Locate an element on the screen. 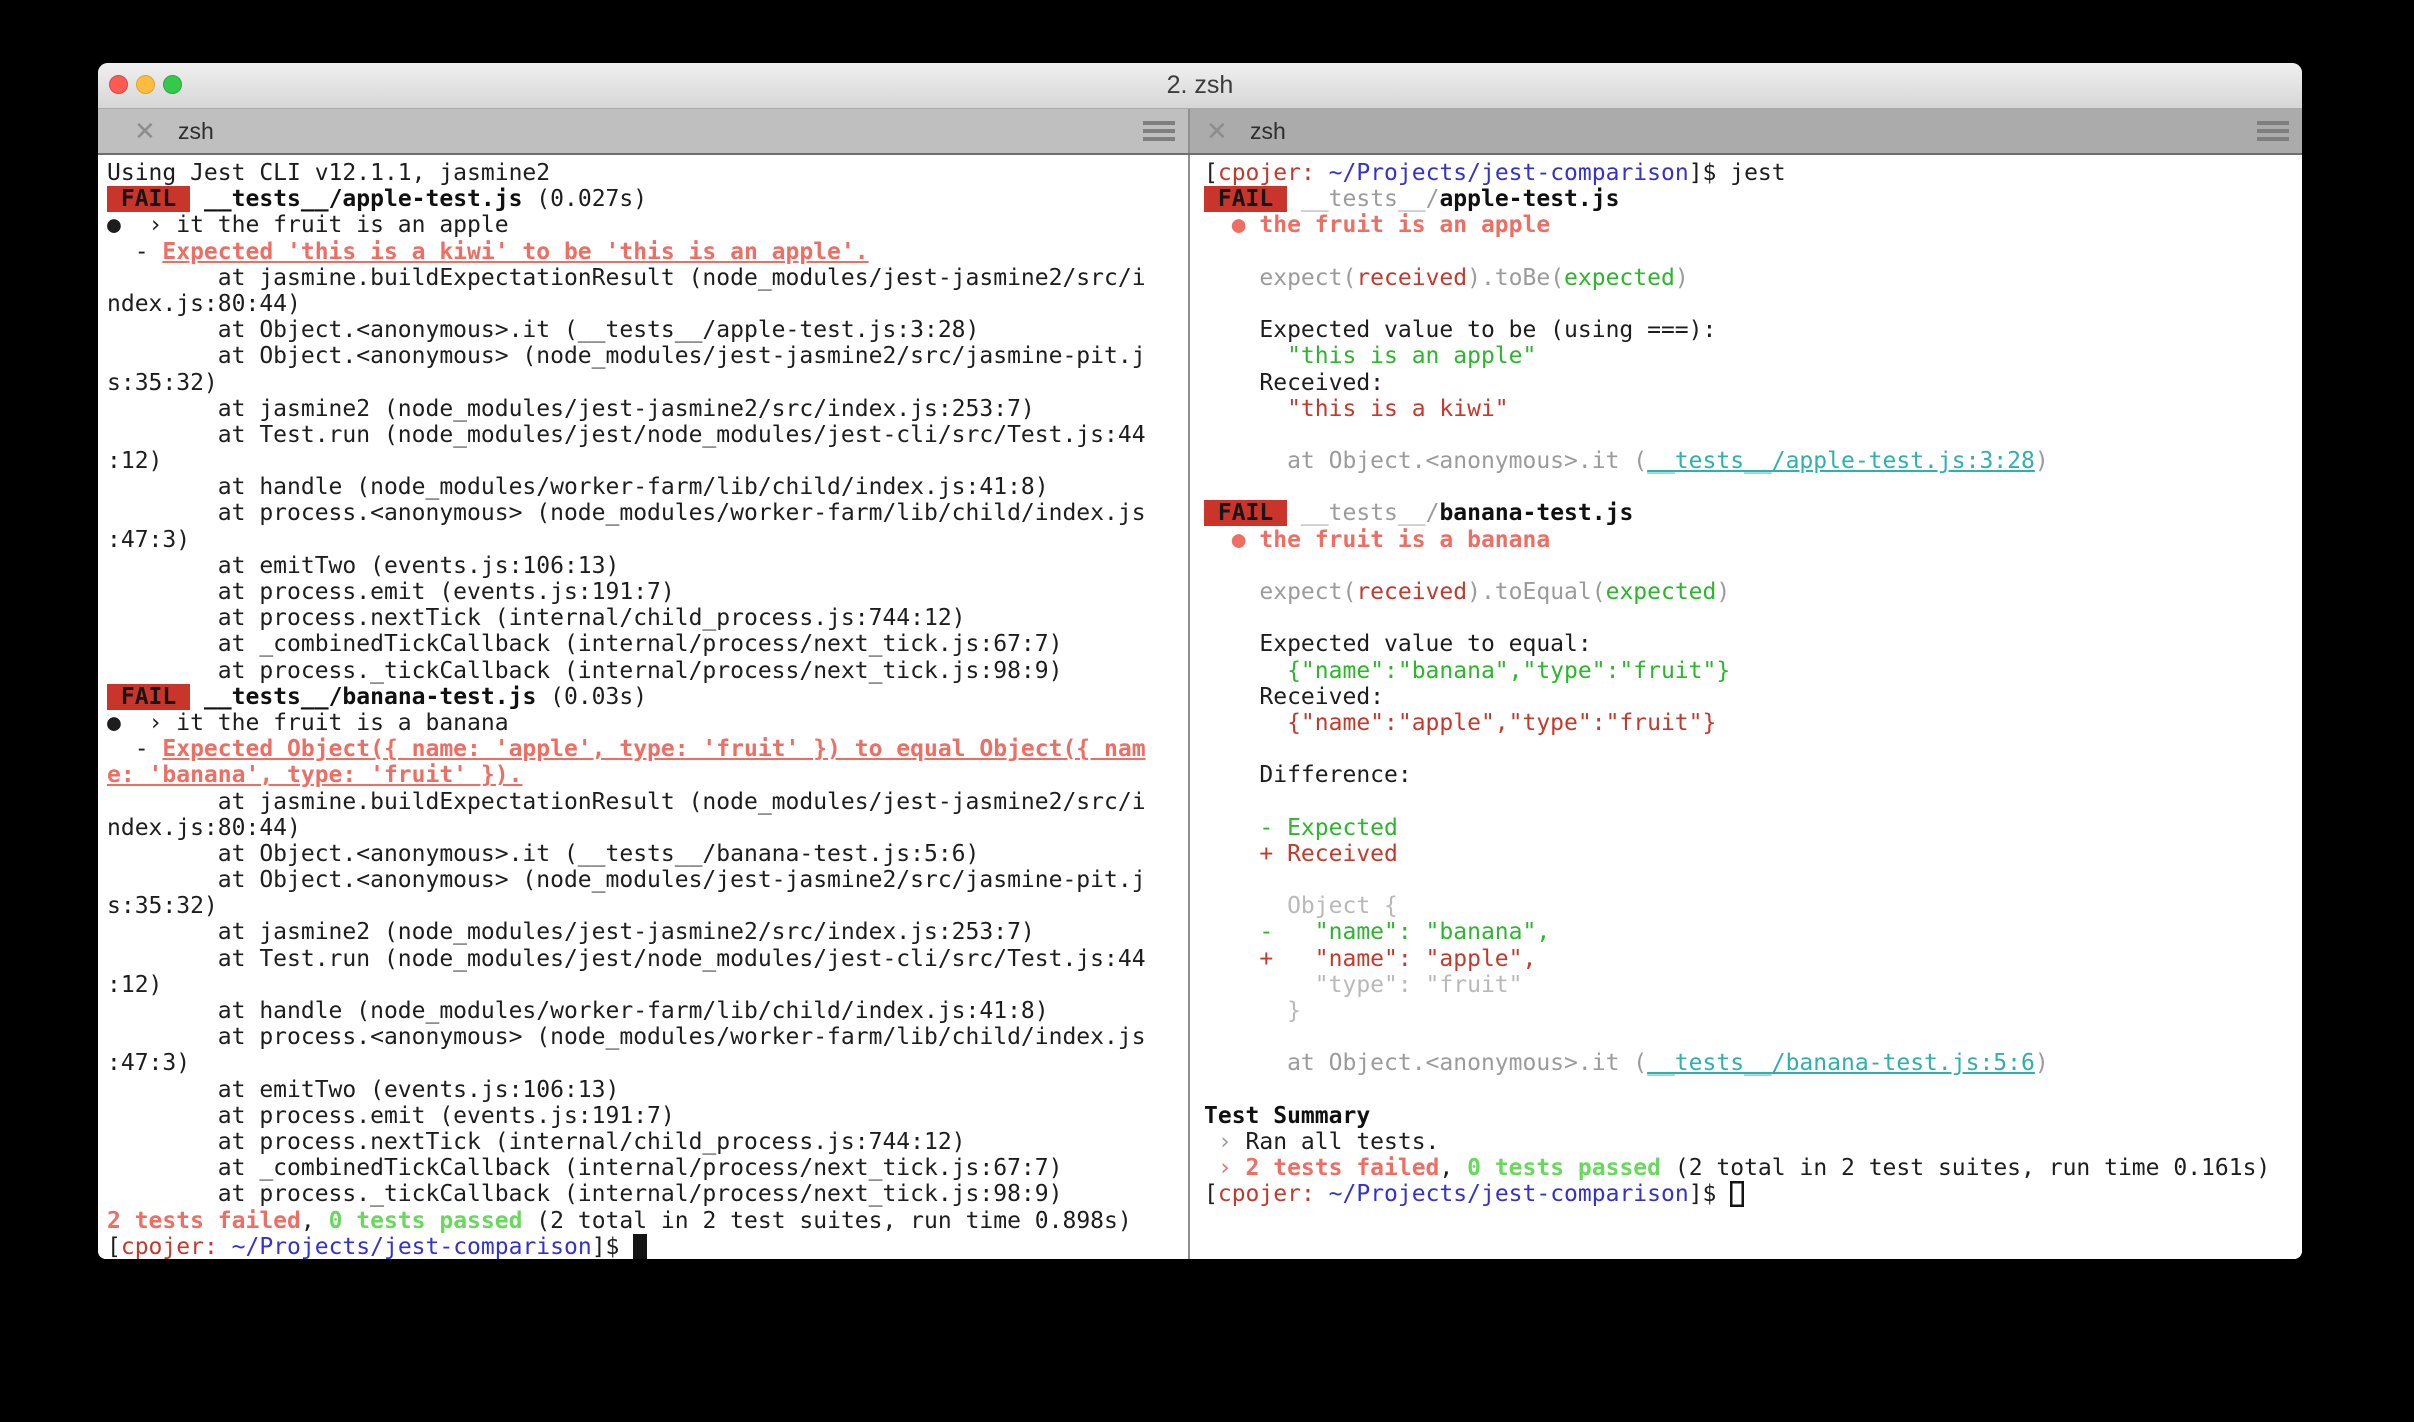 This screenshot has width=2414, height=1422. cursor-hollow is located at coordinates (1737, 1194).